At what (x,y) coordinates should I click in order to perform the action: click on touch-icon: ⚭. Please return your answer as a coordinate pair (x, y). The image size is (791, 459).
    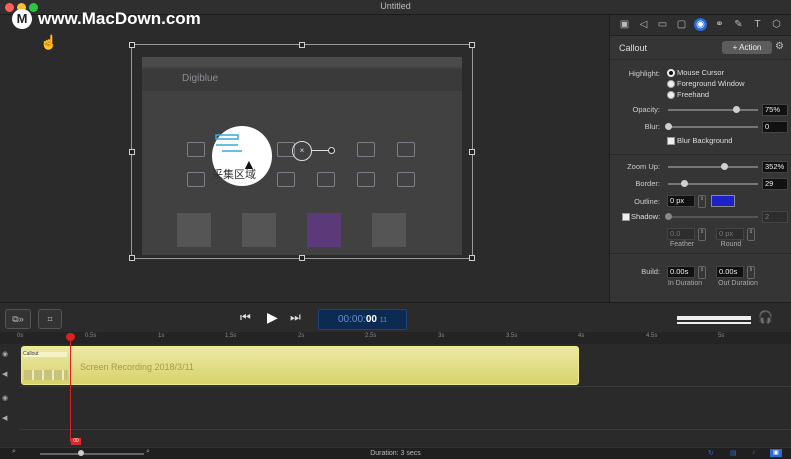
    Looking at the image, I should click on (719, 24).